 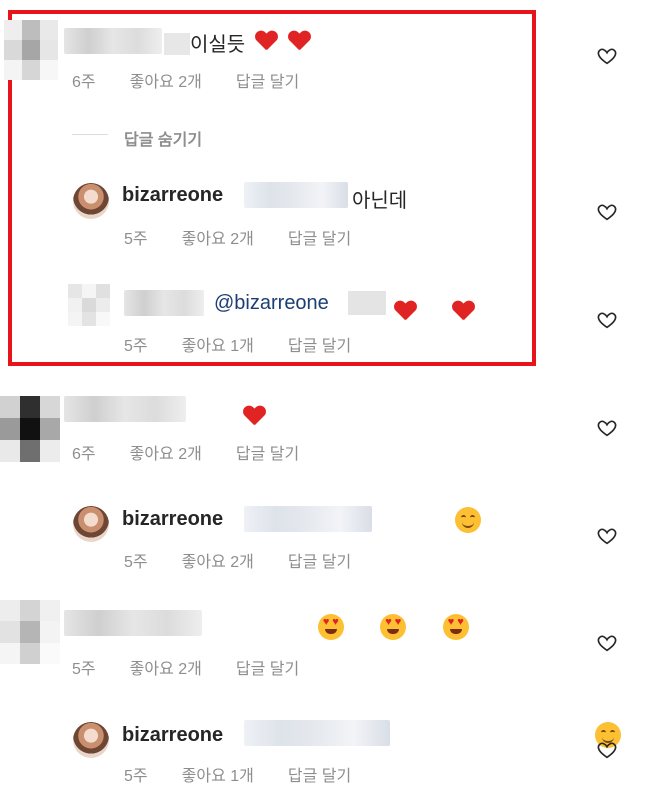 What do you see at coordinates (271, 303) in the screenshot?
I see `mention-link: @bizarreone` at bounding box center [271, 303].